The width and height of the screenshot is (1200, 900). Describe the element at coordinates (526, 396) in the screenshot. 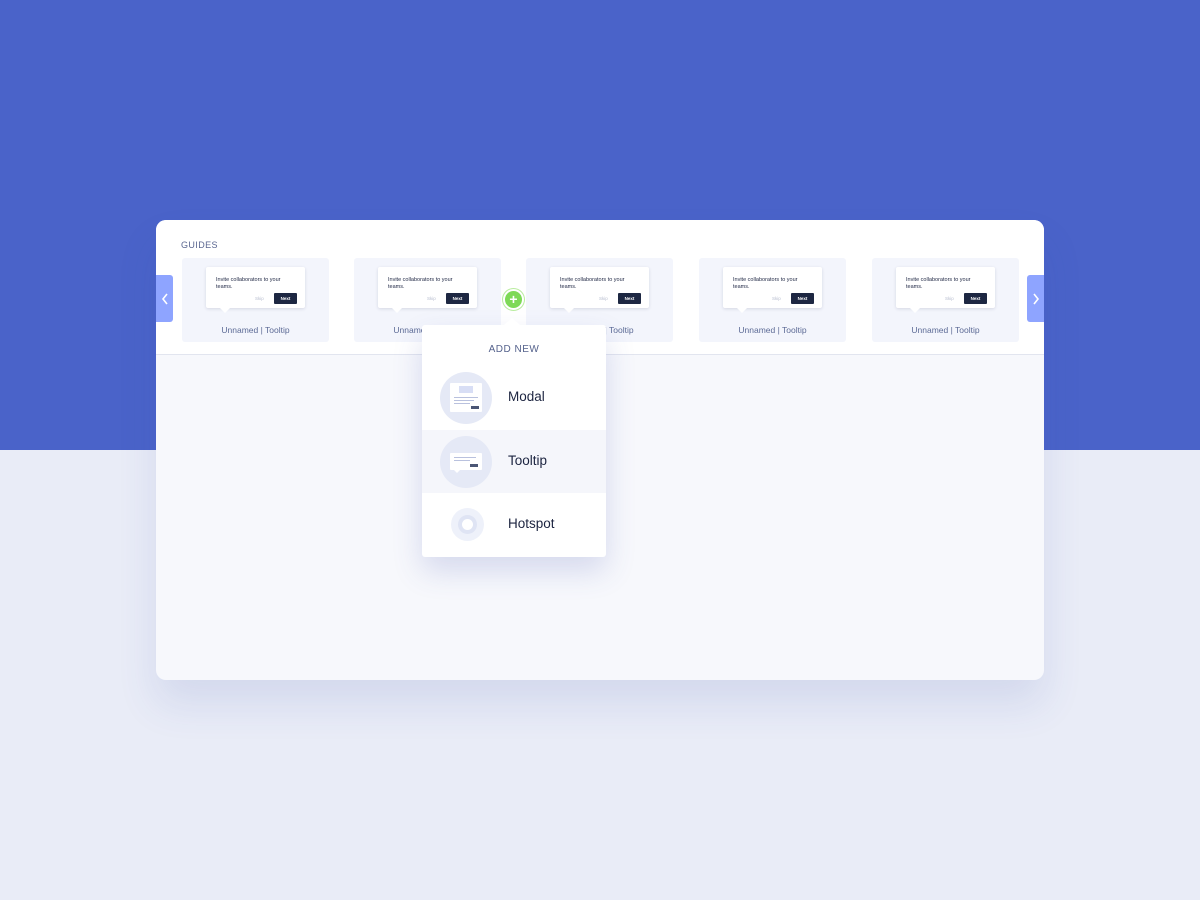

I see `option-label: Modal` at that location.